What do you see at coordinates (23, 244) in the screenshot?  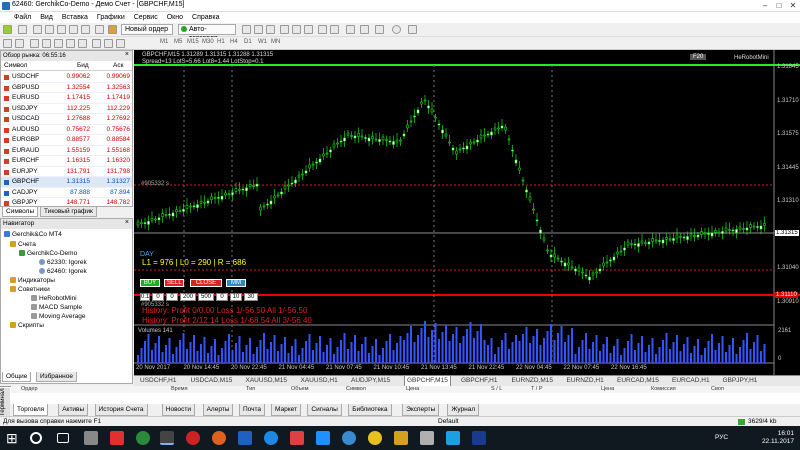 I see `nav-accounts: Счета` at bounding box center [23, 244].